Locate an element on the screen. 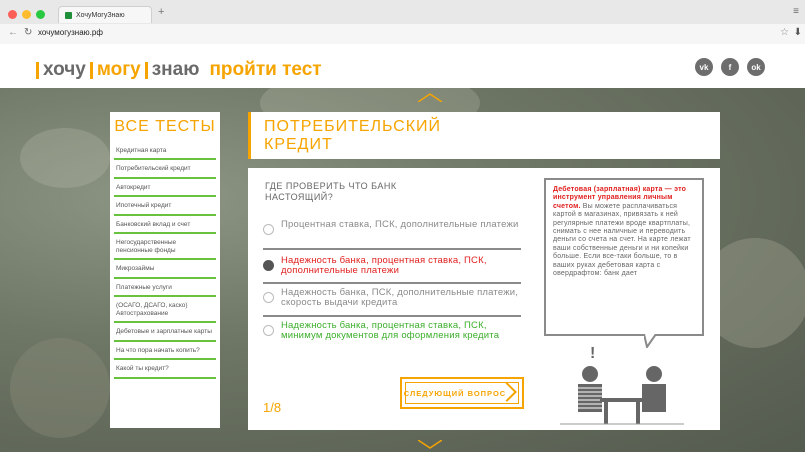 Image resolution: width=805 pixels, height=452 pixels. exclamation-mark: ! is located at coordinates (592, 353).